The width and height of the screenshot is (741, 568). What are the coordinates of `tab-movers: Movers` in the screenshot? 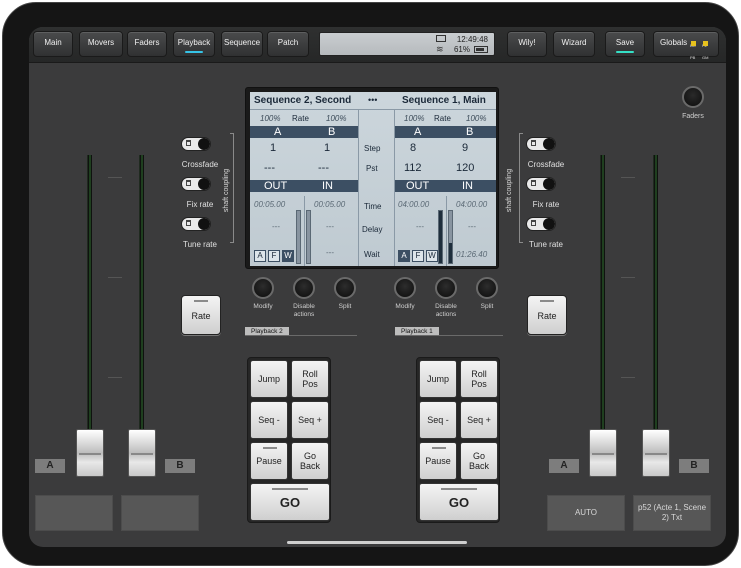 It's located at (101, 44).